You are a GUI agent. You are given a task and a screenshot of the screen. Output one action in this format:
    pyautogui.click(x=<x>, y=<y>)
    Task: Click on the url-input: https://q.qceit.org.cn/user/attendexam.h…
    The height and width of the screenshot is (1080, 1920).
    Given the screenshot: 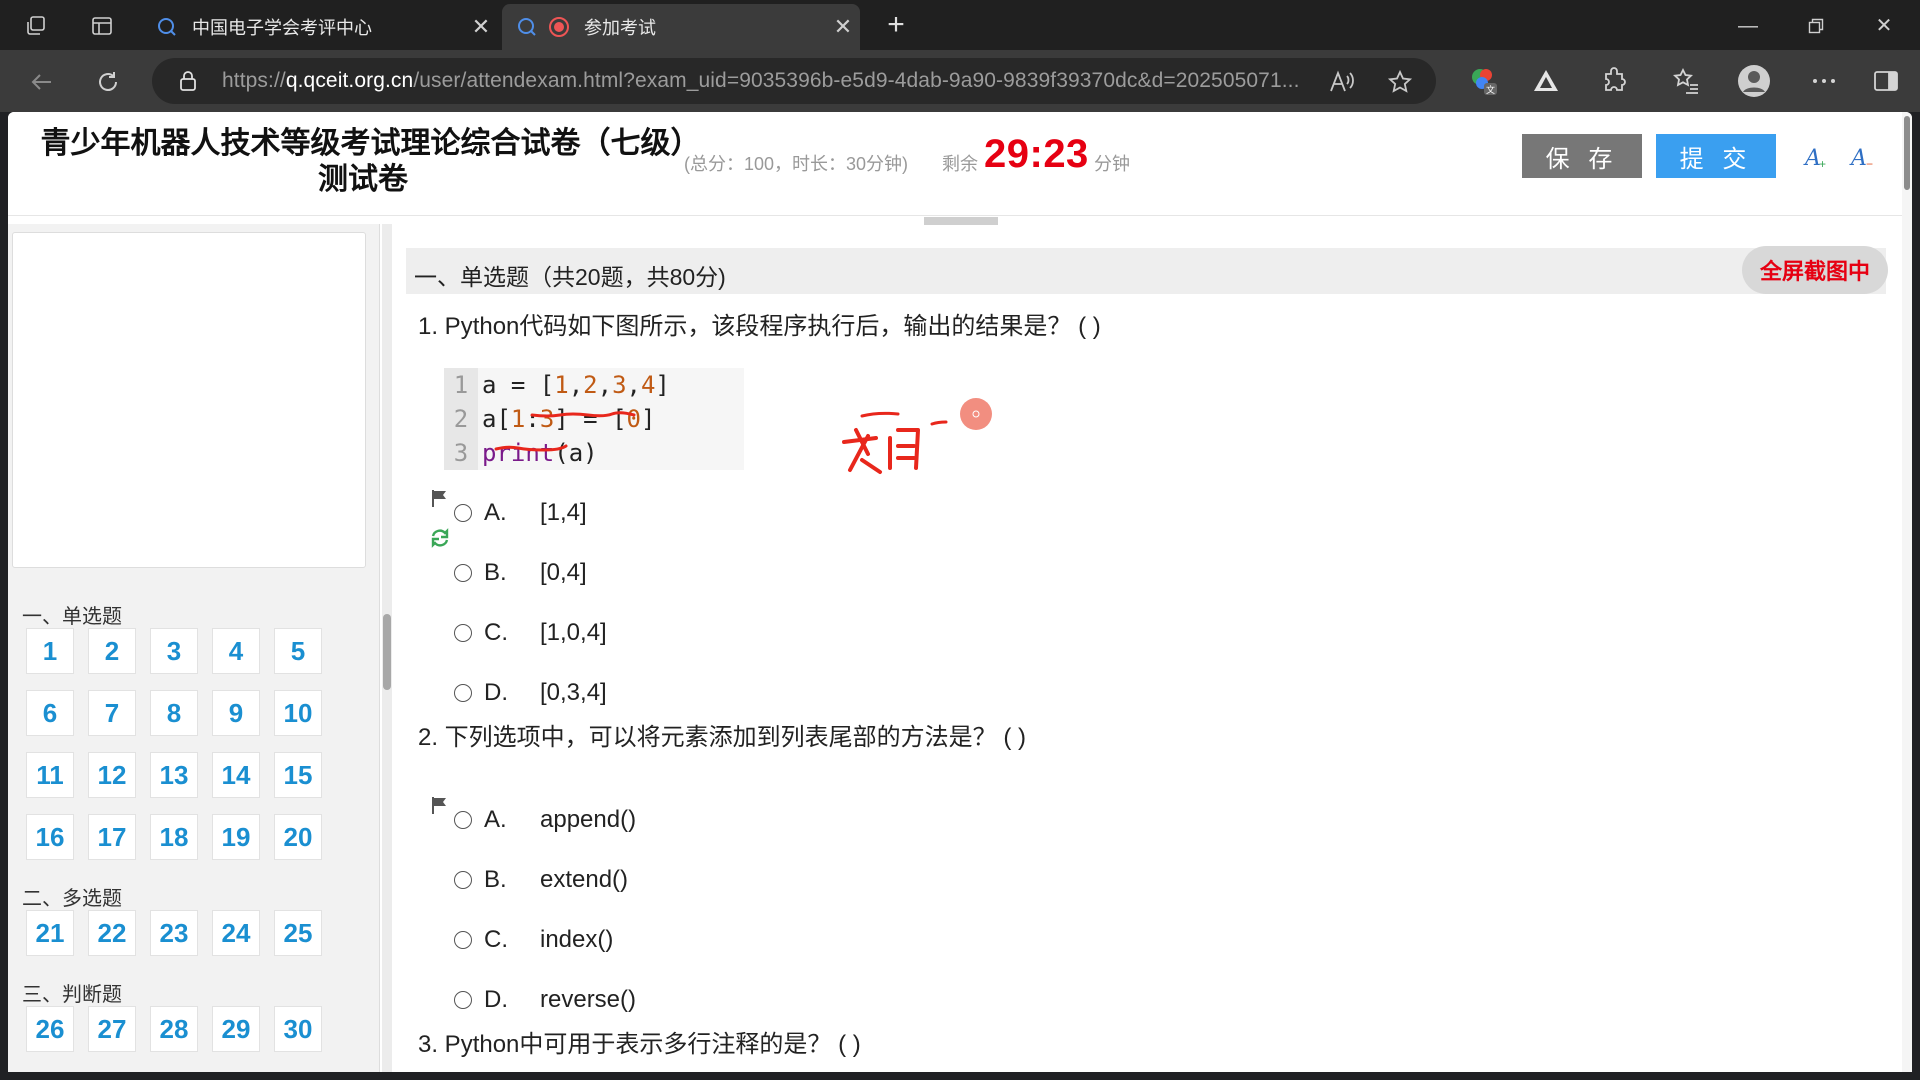 What is the action you would take?
    pyautogui.click(x=772, y=82)
    